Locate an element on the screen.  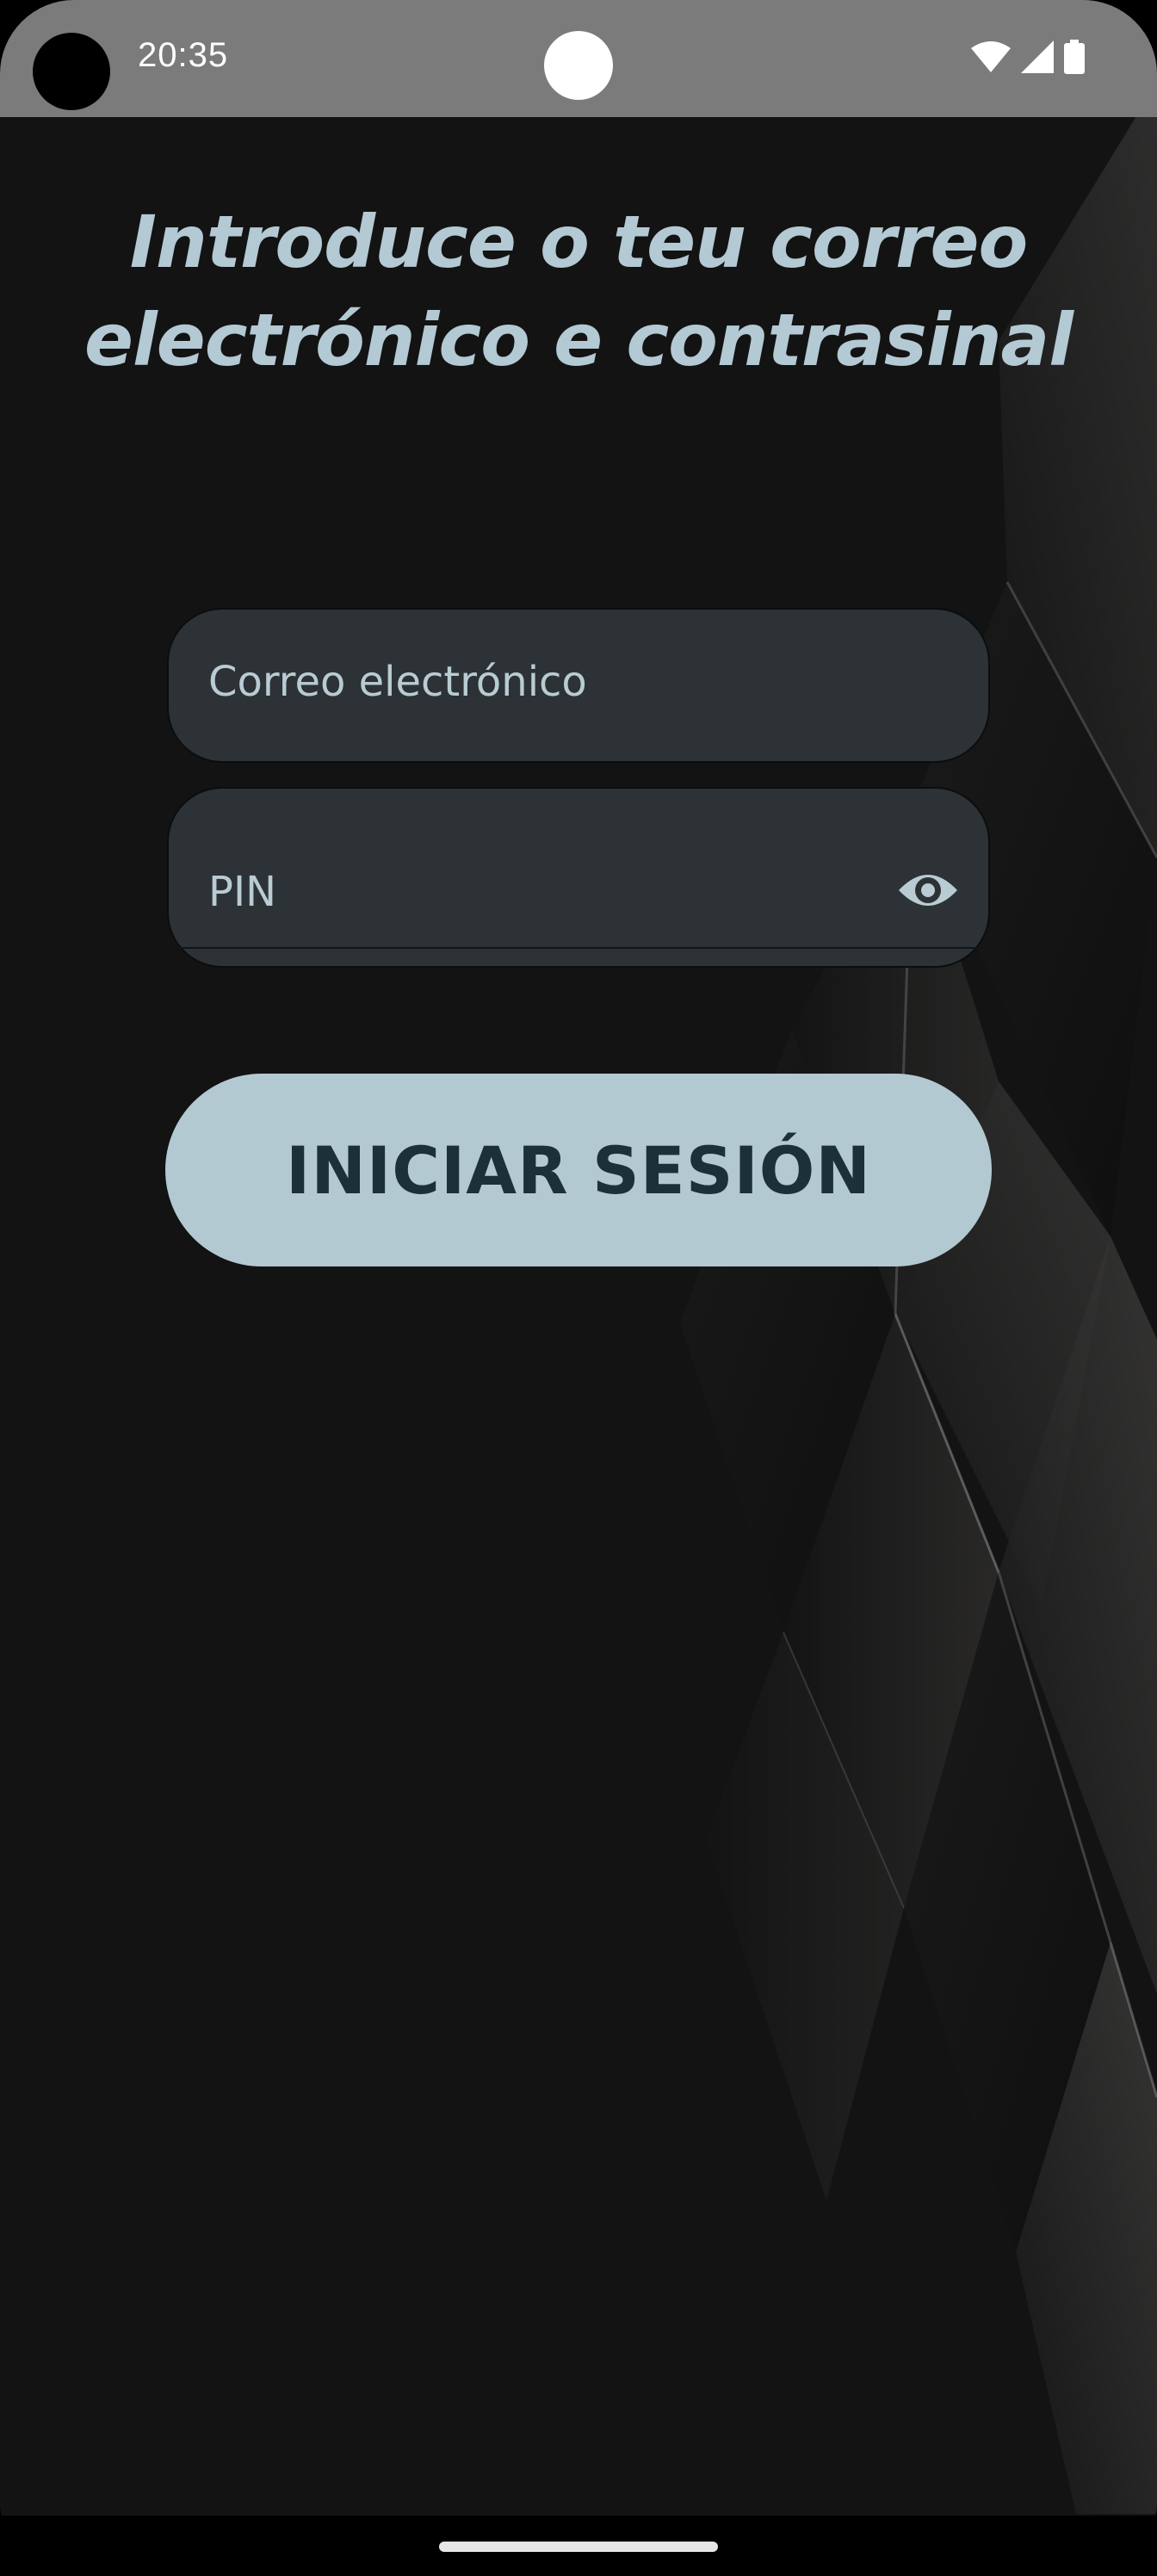
pin-field-placeholder: PIN is located at coordinates (243, 892).